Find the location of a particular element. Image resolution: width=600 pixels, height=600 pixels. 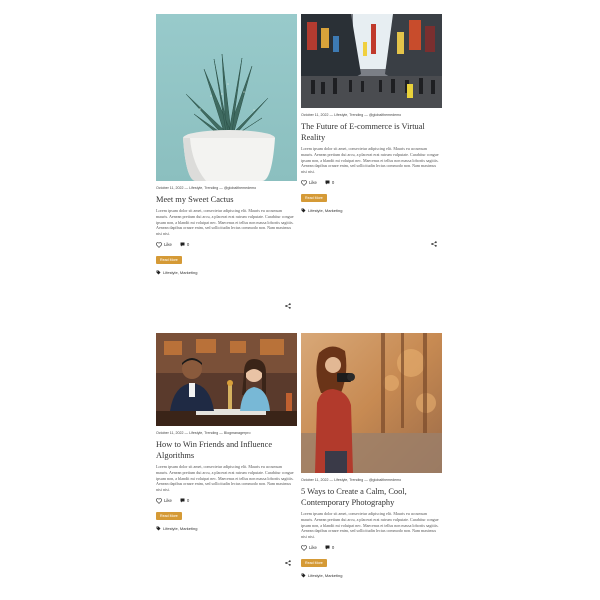

post-title: Meet my Sweet Cactus is located at coordinates (226, 199).